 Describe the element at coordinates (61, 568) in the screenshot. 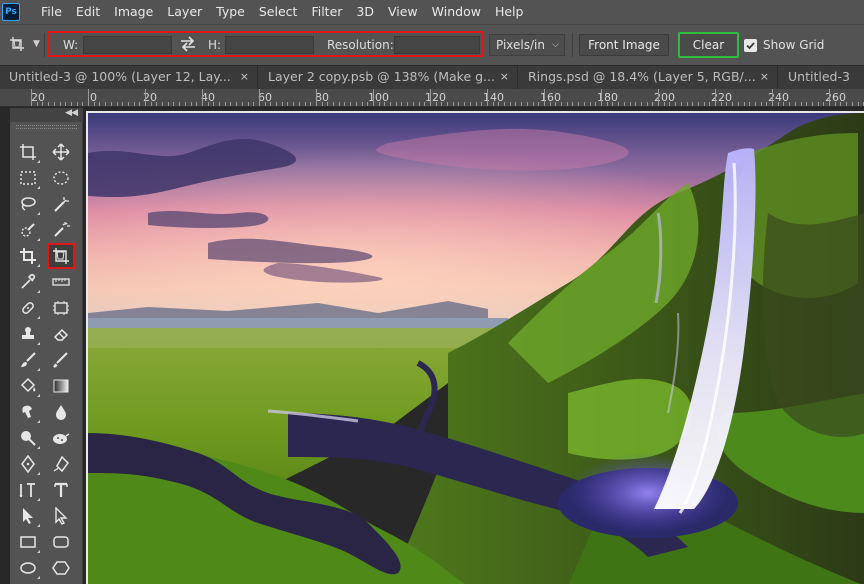

I see `polygon-tool-icon` at that location.